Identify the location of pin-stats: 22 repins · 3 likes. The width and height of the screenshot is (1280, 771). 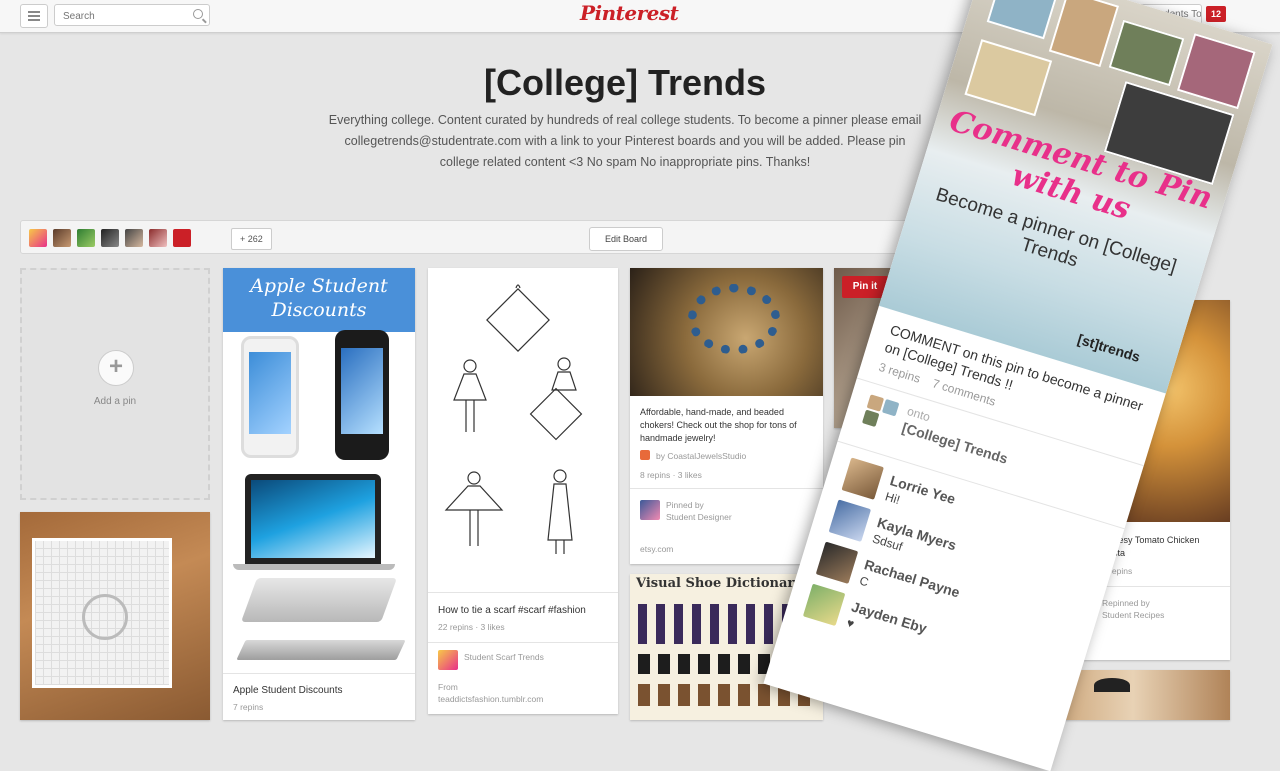
(471, 627).